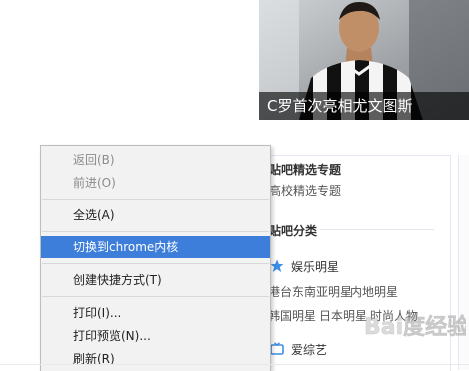  What do you see at coordinates (94, 160) in the screenshot?
I see `menu-item-back-label: 返回(B)` at bounding box center [94, 160].